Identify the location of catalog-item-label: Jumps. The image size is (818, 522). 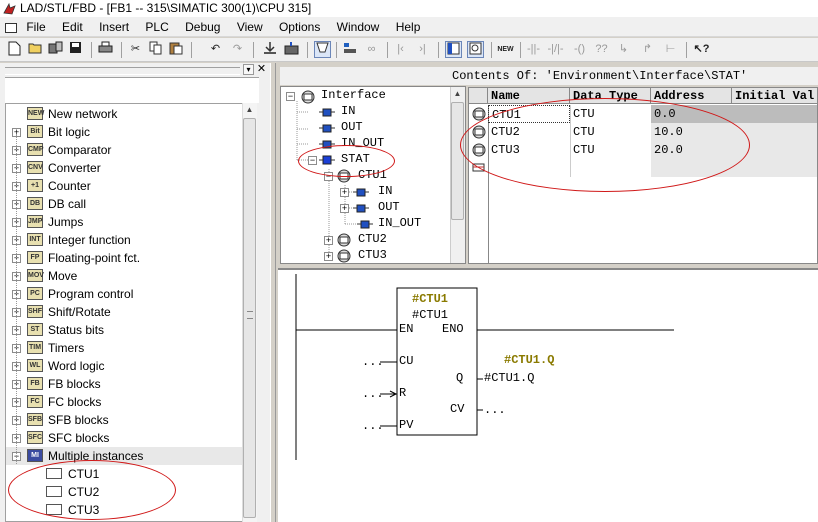
(66, 222).